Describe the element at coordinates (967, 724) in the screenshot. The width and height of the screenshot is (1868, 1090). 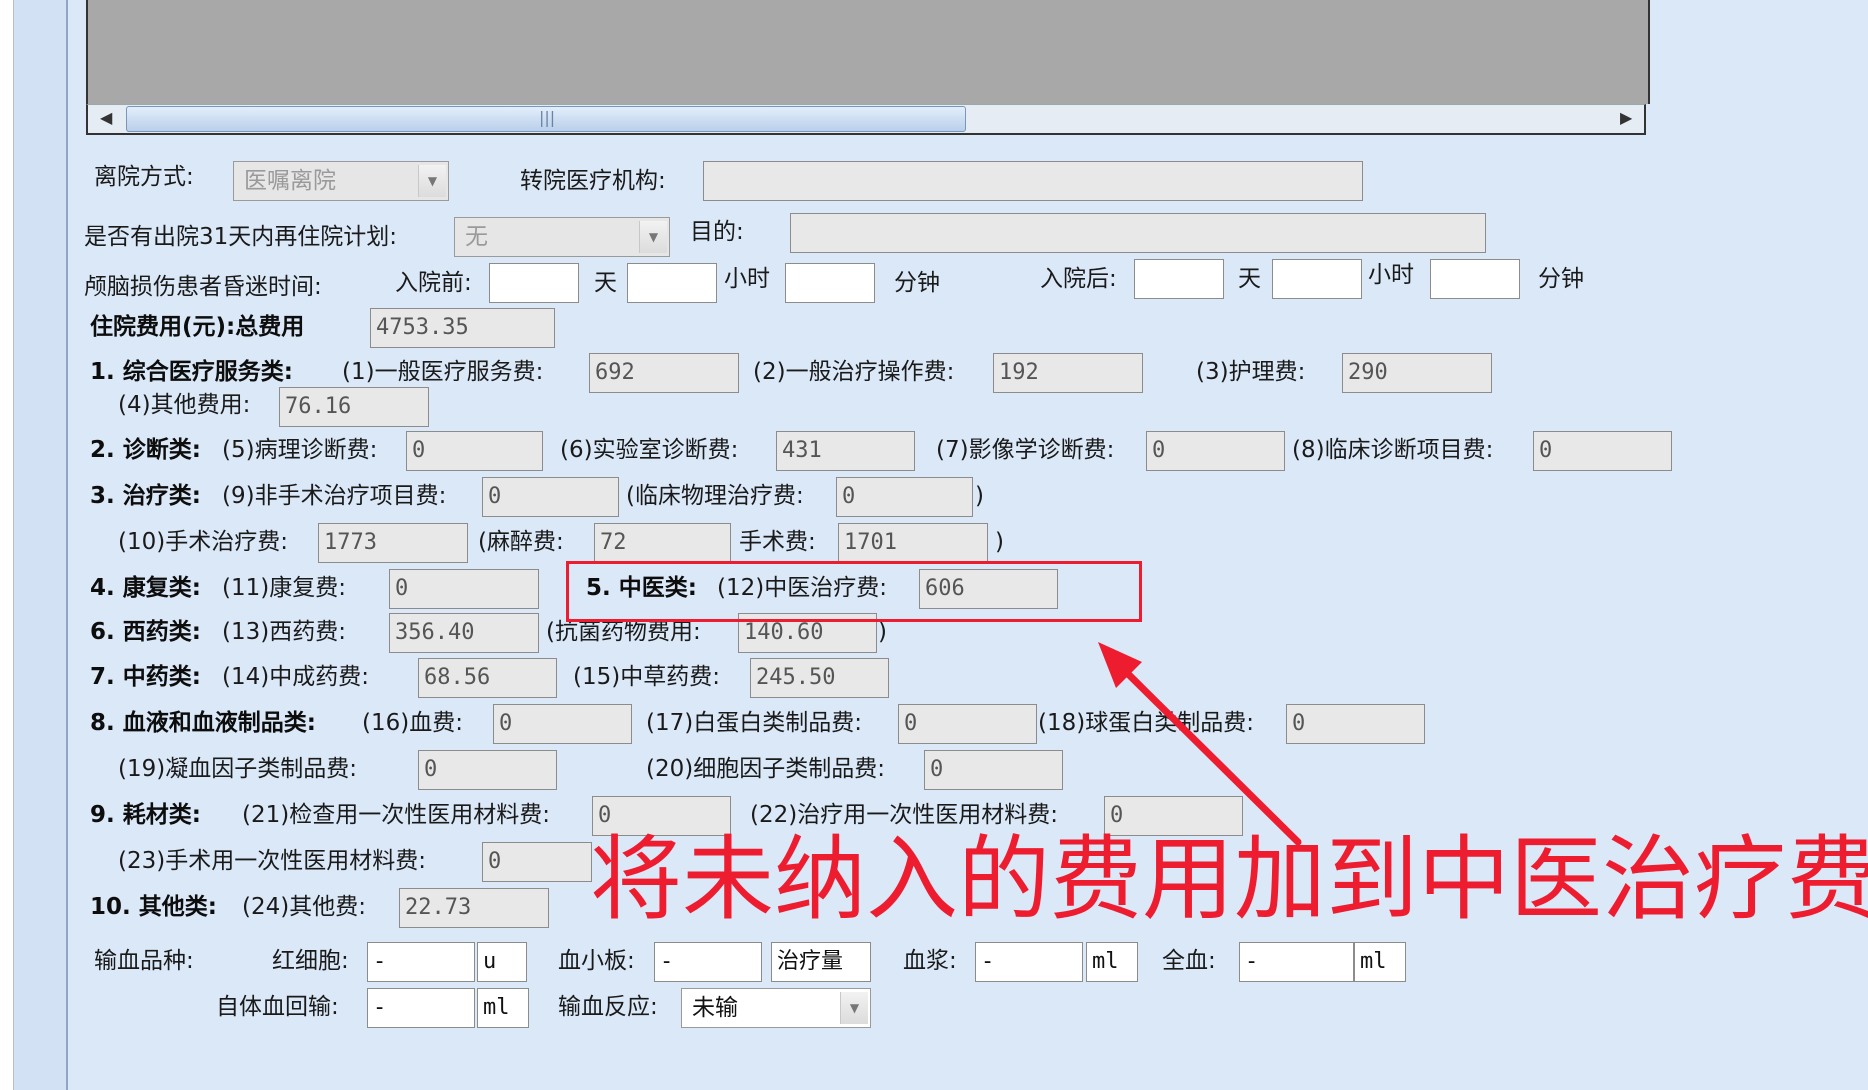
I see `albumin-fee-field: 0` at that location.